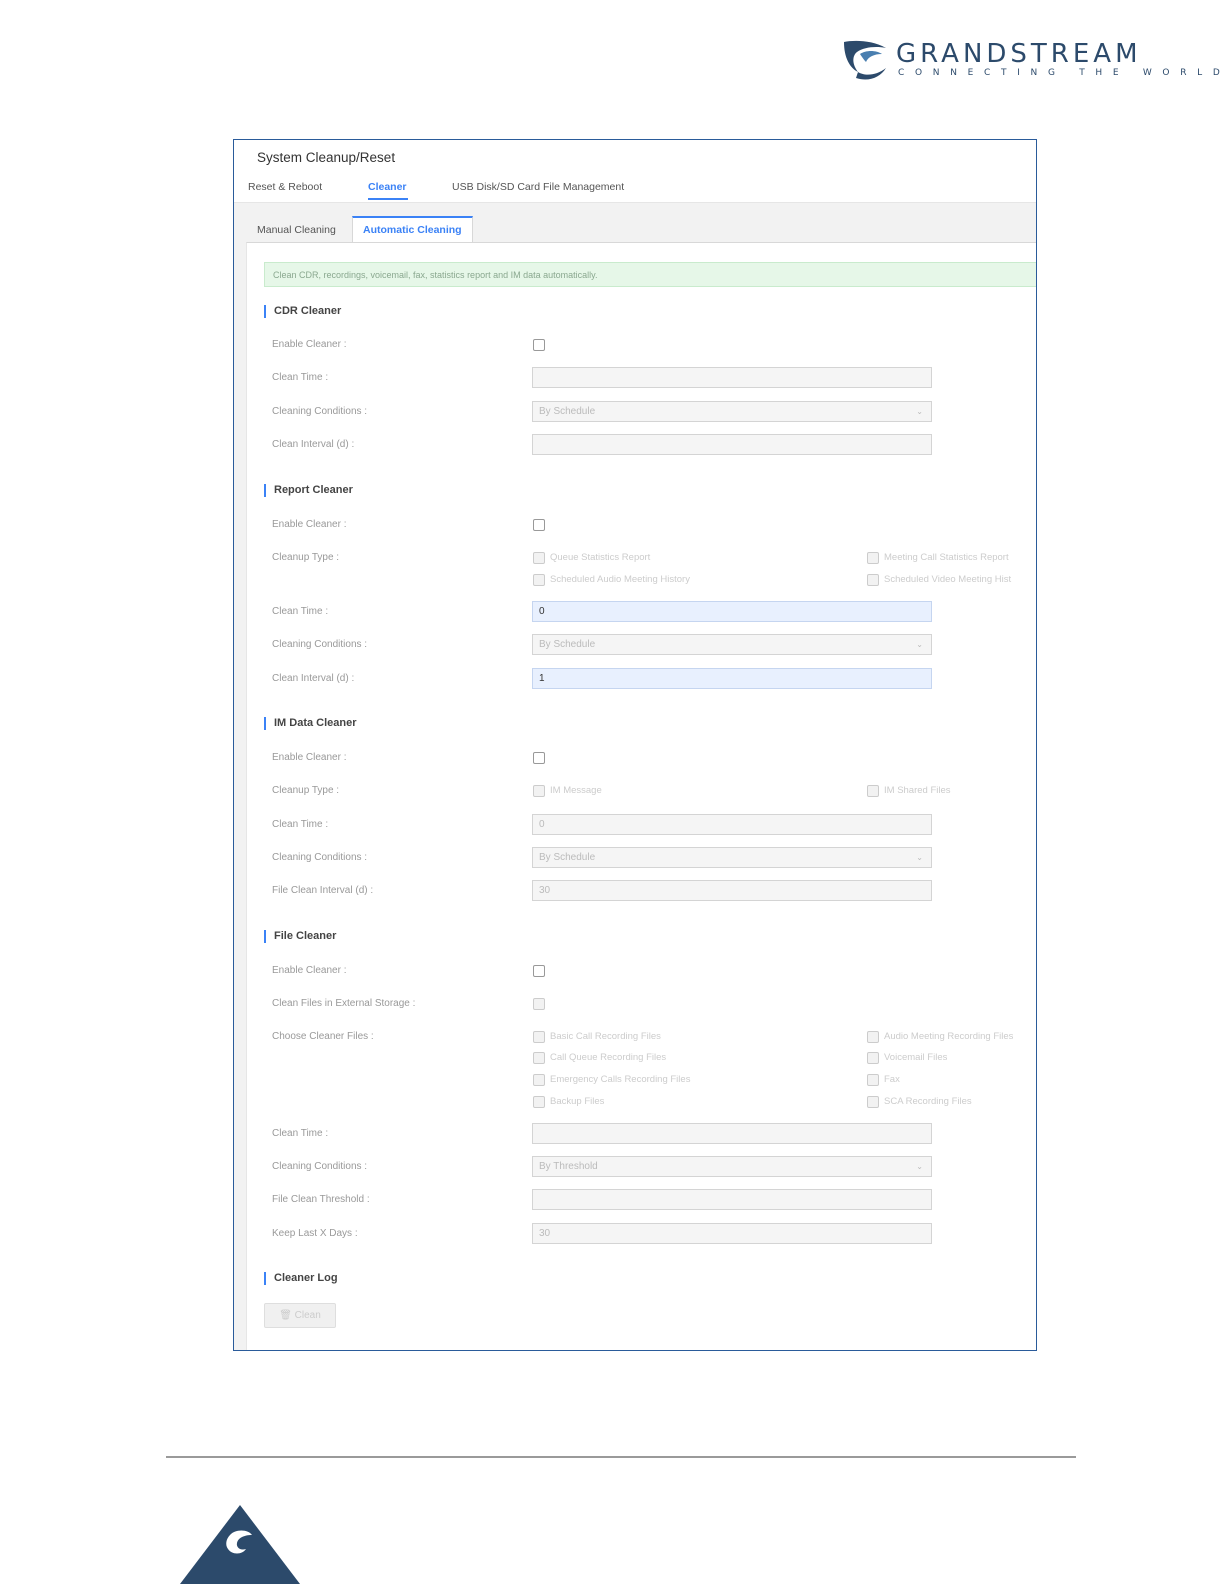  I want to click on clean-button: 🗑 Clean, so click(300, 1315).